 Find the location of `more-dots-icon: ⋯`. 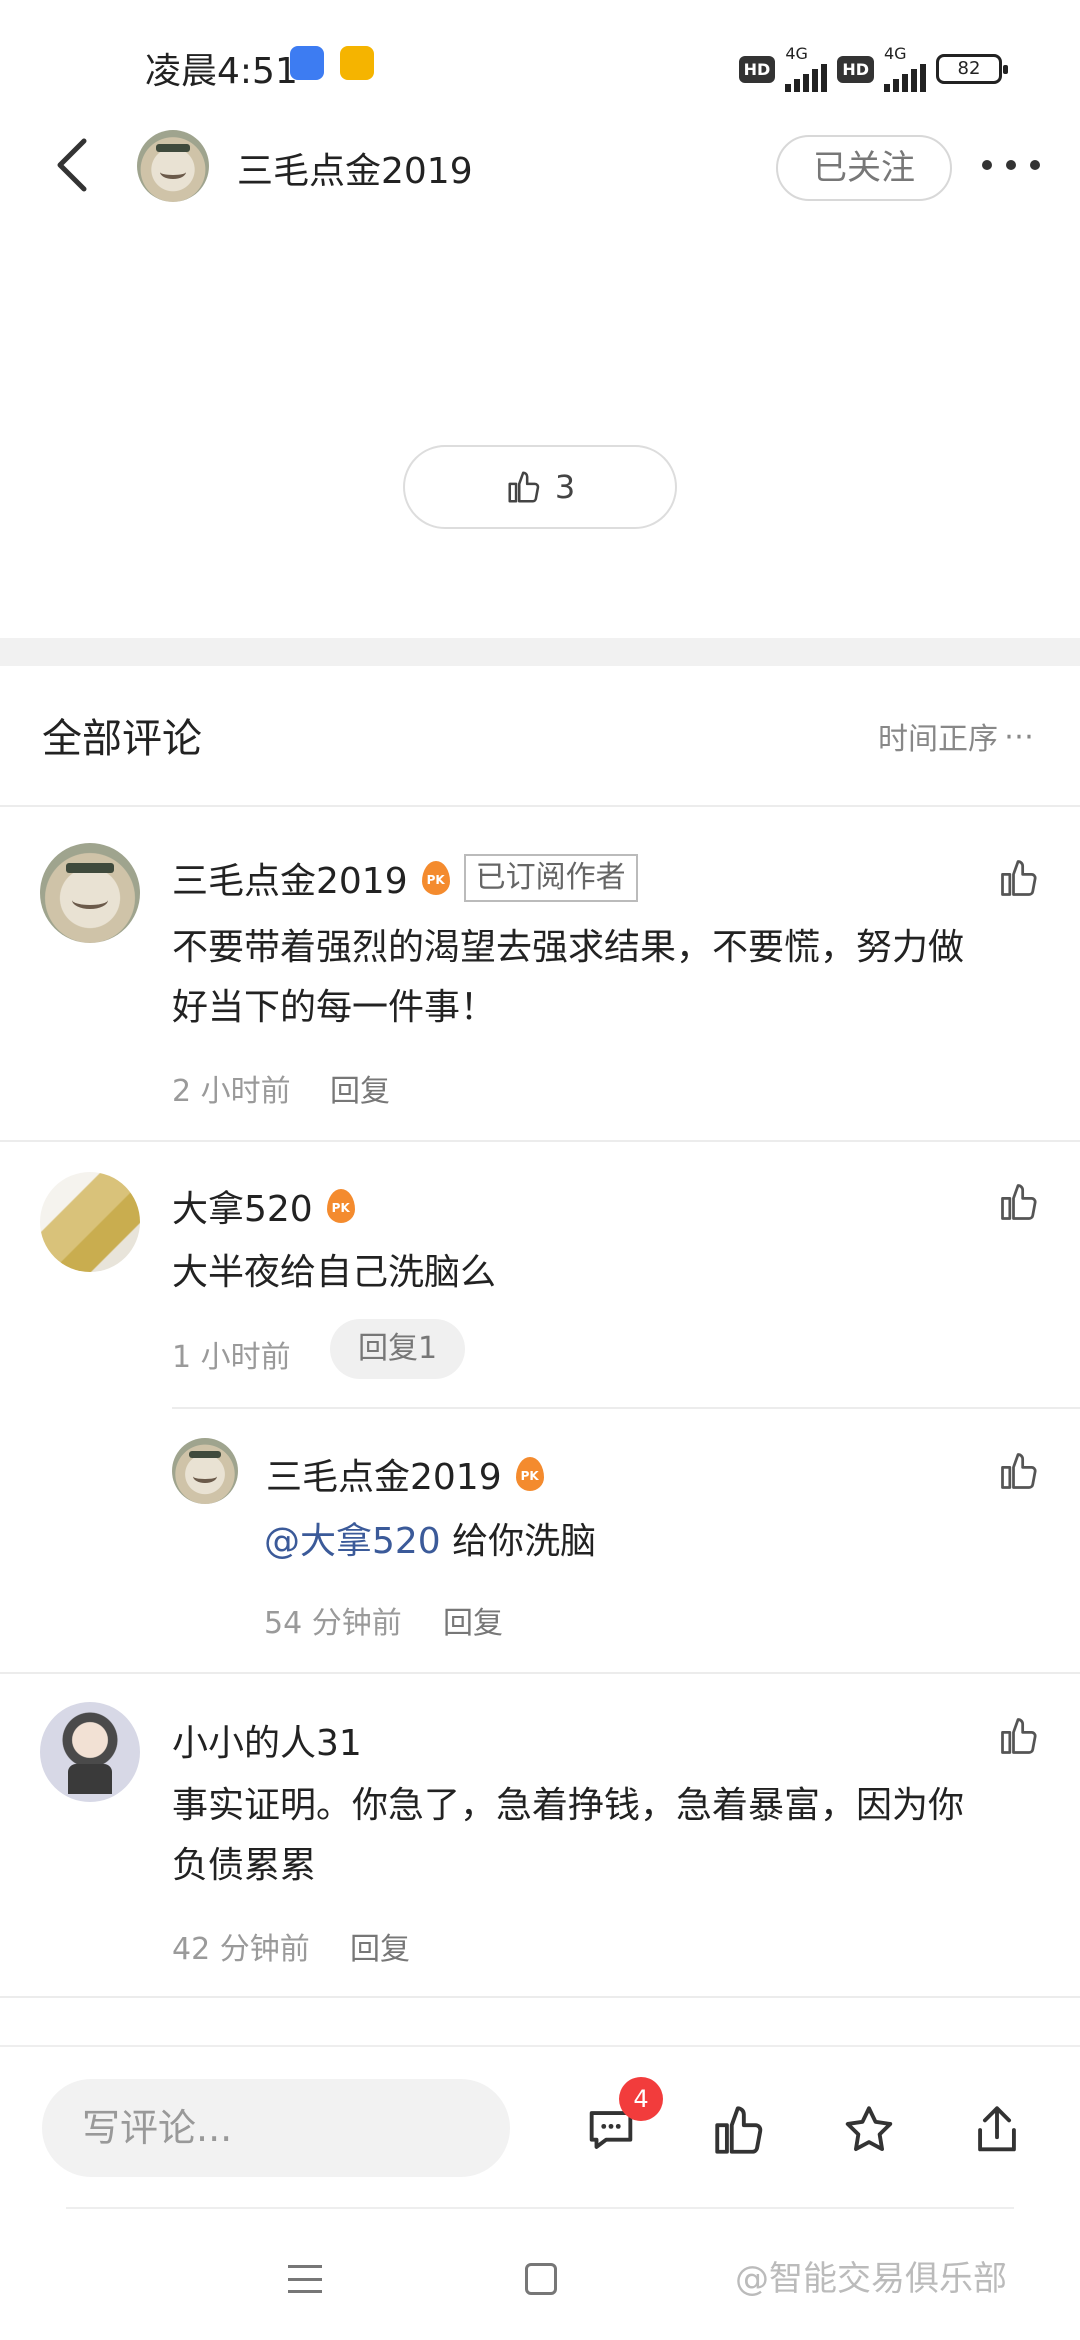

more-dots-icon: ⋯ is located at coordinates (1019, 736).